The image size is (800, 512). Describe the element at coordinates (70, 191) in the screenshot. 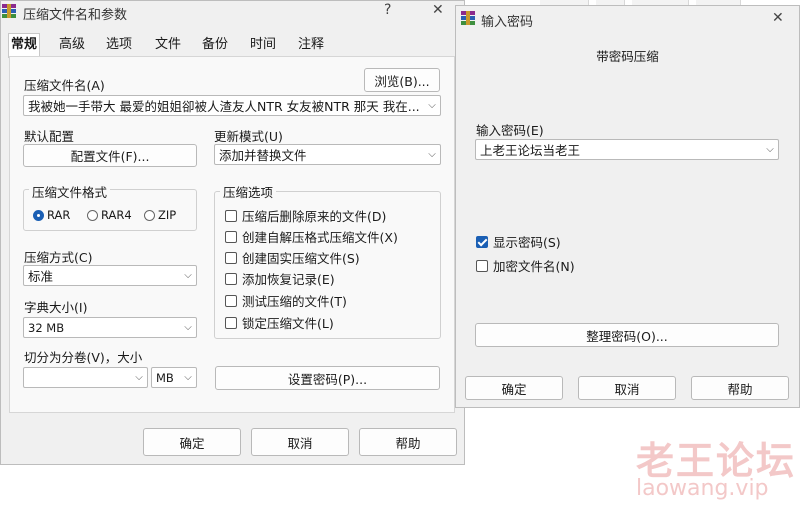

I see `archive-format-label: 压缩文件格式` at that location.